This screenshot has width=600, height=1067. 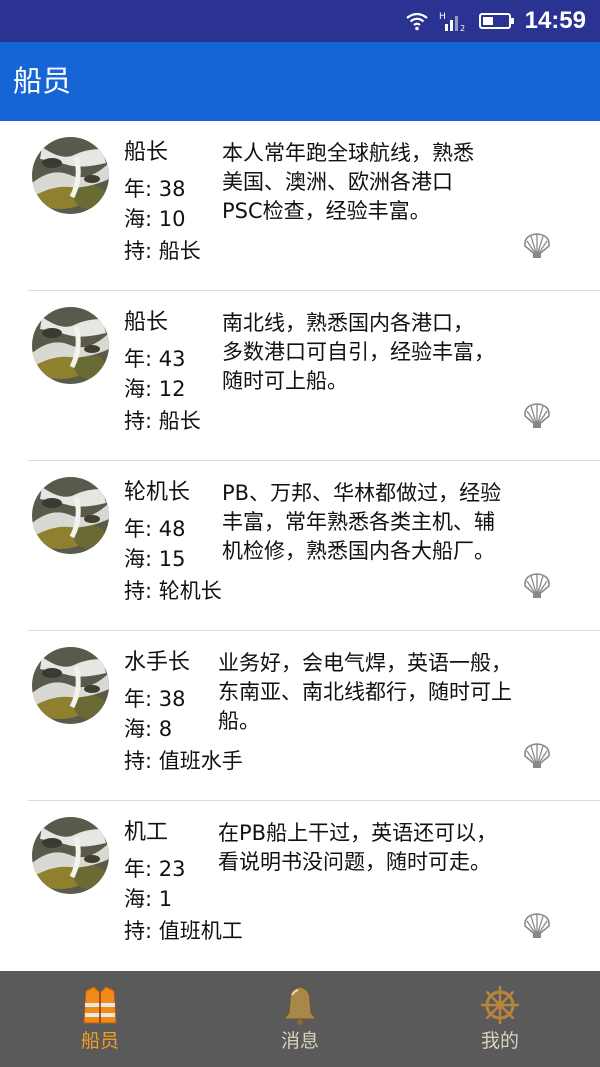 What do you see at coordinates (172, 869) in the screenshot?
I see `age-value: 23` at bounding box center [172, 869].